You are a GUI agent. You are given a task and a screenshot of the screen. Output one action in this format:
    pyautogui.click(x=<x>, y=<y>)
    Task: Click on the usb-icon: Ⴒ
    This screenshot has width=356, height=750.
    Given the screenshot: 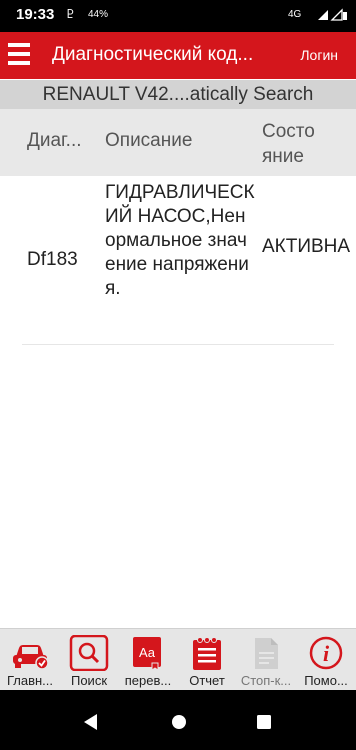 What is the action you would take?
    pyautogui.click(x=70, y=15)
    